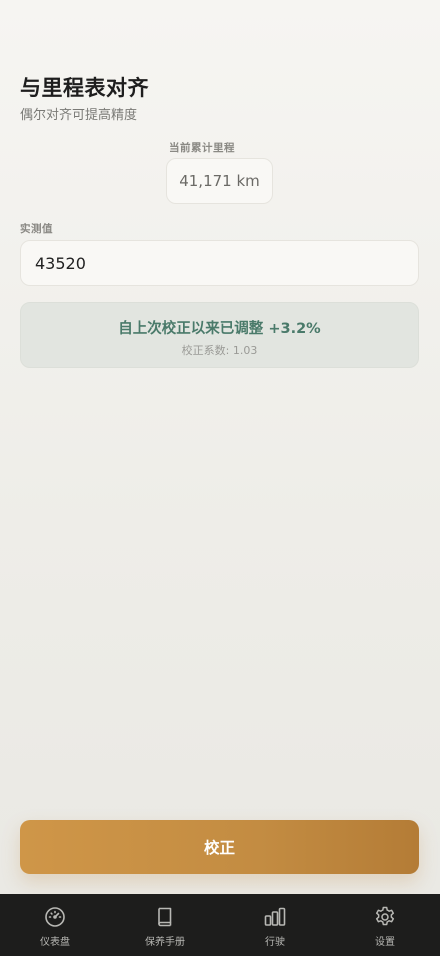 The image size is (440, 956). Describe the element at coordinates (219, 181) in the screenshot. I see `current-mileage-value: 41,171 km` at that location.